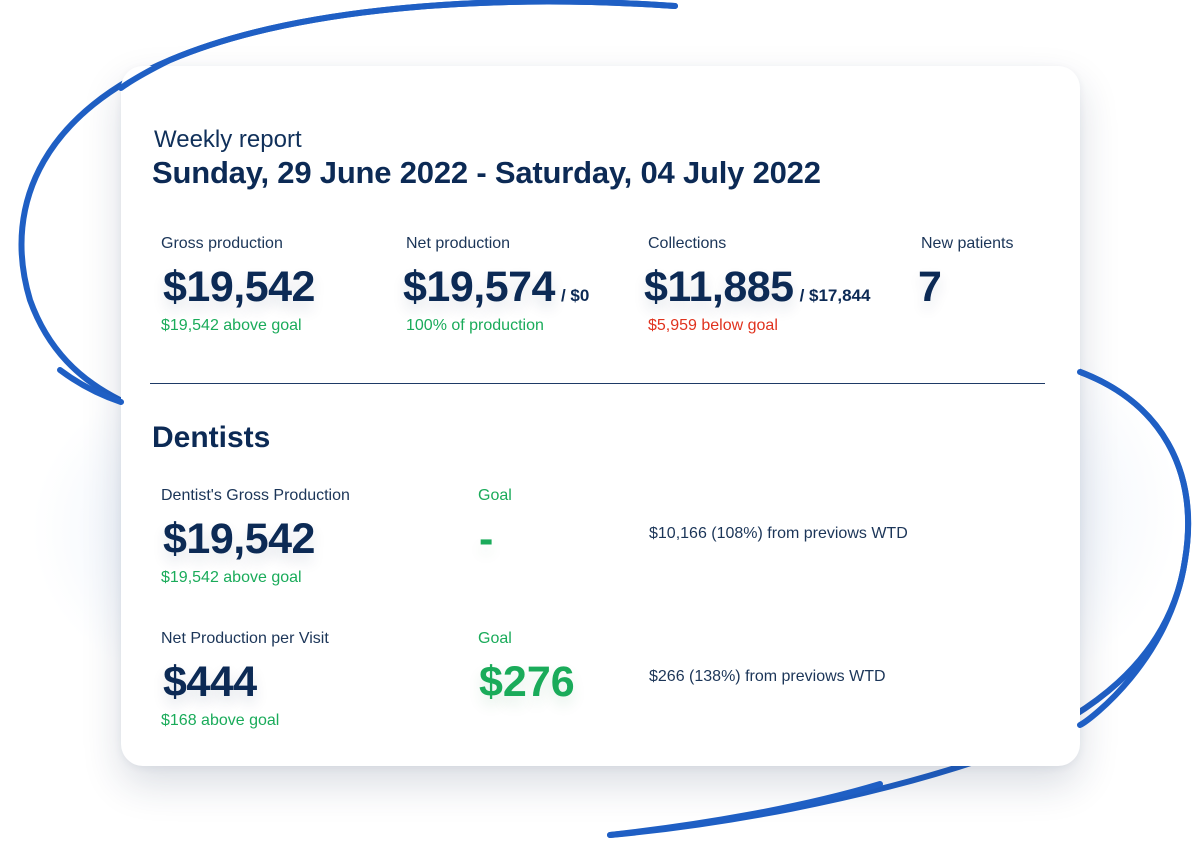 The image size is (1197, 845). What do you see at coordinates (222, 243) in the screenshot?
I see `gross-production-label: Gross production` at bounding box center [222, 243].